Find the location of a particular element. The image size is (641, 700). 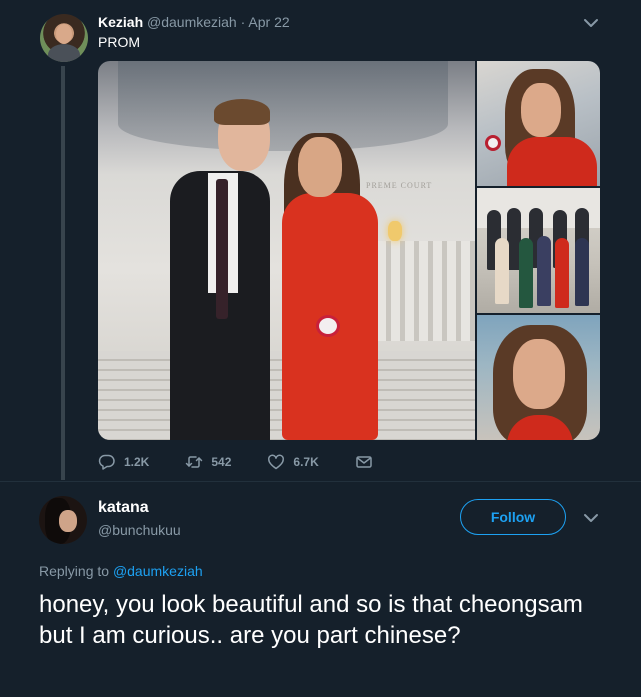

prom-photo-group is located at coordinates (538, 250).